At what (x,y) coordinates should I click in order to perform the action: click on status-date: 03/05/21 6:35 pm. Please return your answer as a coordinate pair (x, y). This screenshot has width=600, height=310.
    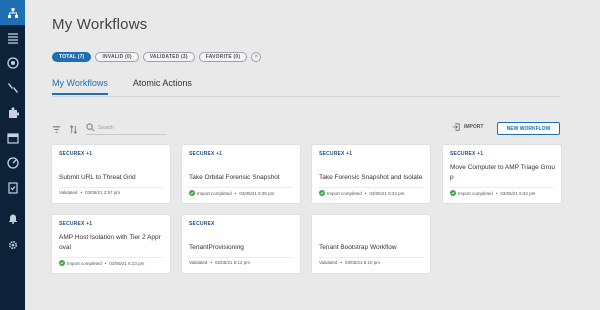
    Looking at the image, I should click on (257, 193).